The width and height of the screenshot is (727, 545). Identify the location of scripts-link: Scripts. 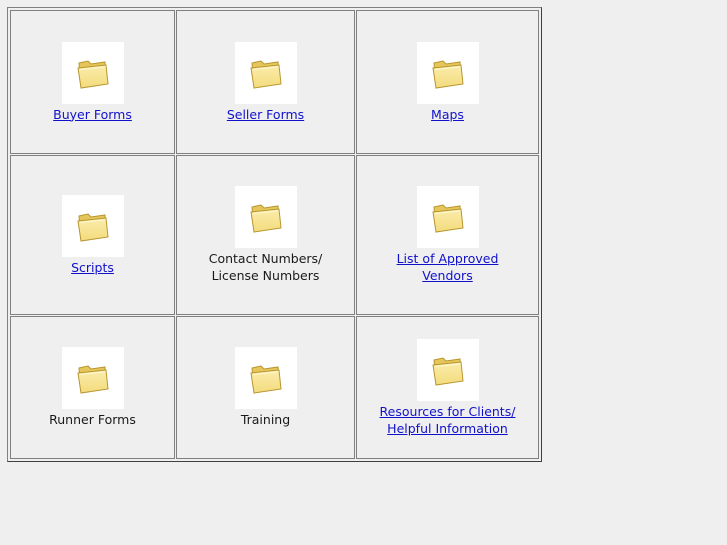
(92, 267).